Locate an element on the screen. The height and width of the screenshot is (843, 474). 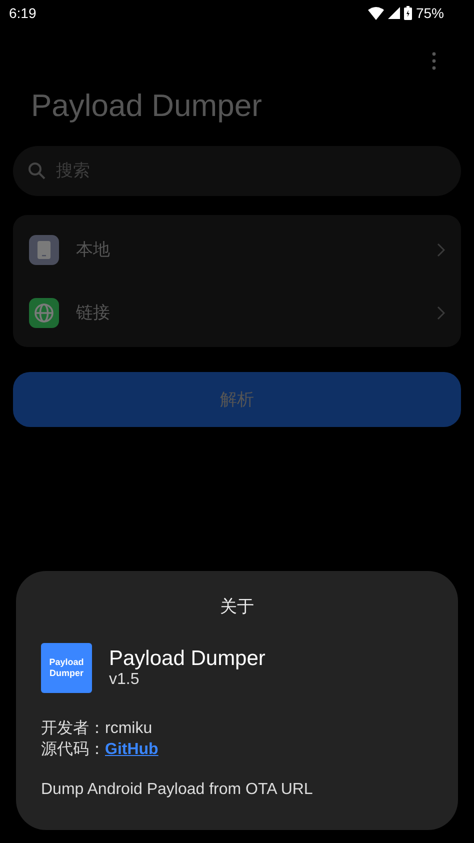
source-item: 本地 is located at coordinates (237, 249).